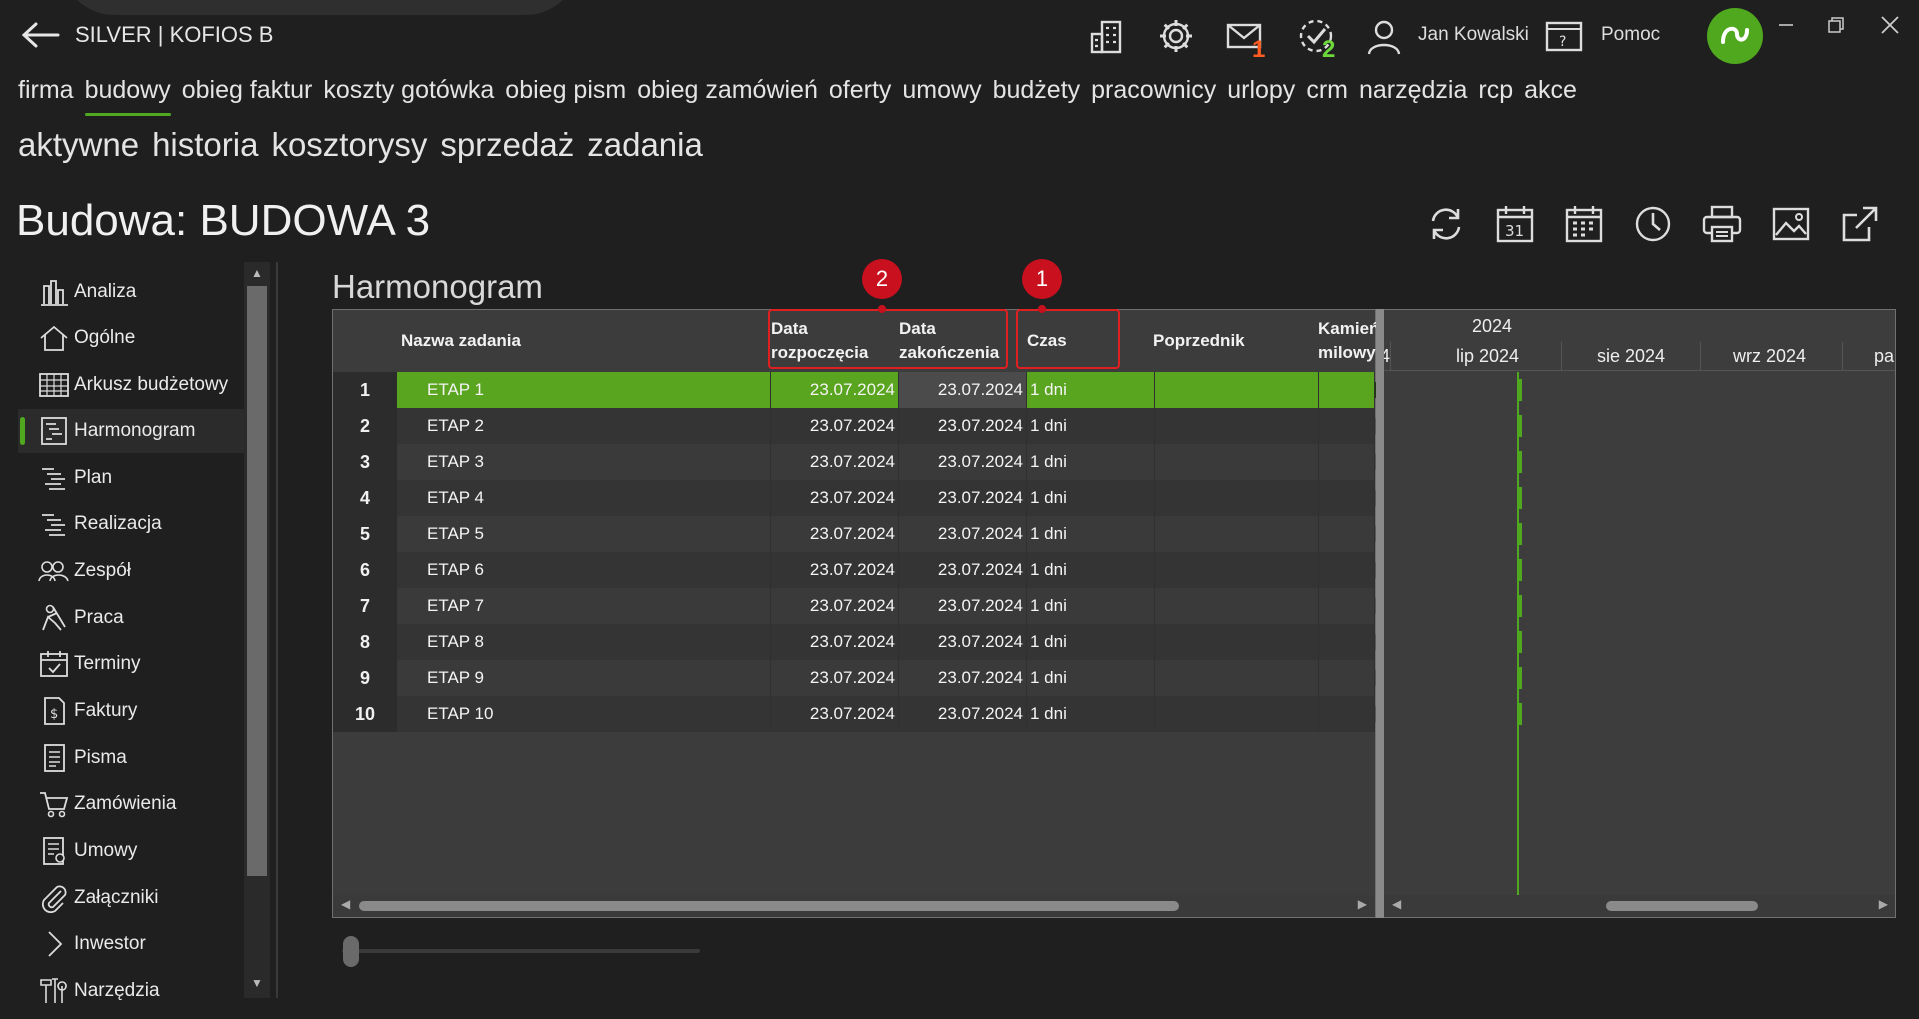  What do you see at coordinates (1550, 96) in the screenshot?
I see `nav-item-akce: akce` at bounding box center [1550, 96].